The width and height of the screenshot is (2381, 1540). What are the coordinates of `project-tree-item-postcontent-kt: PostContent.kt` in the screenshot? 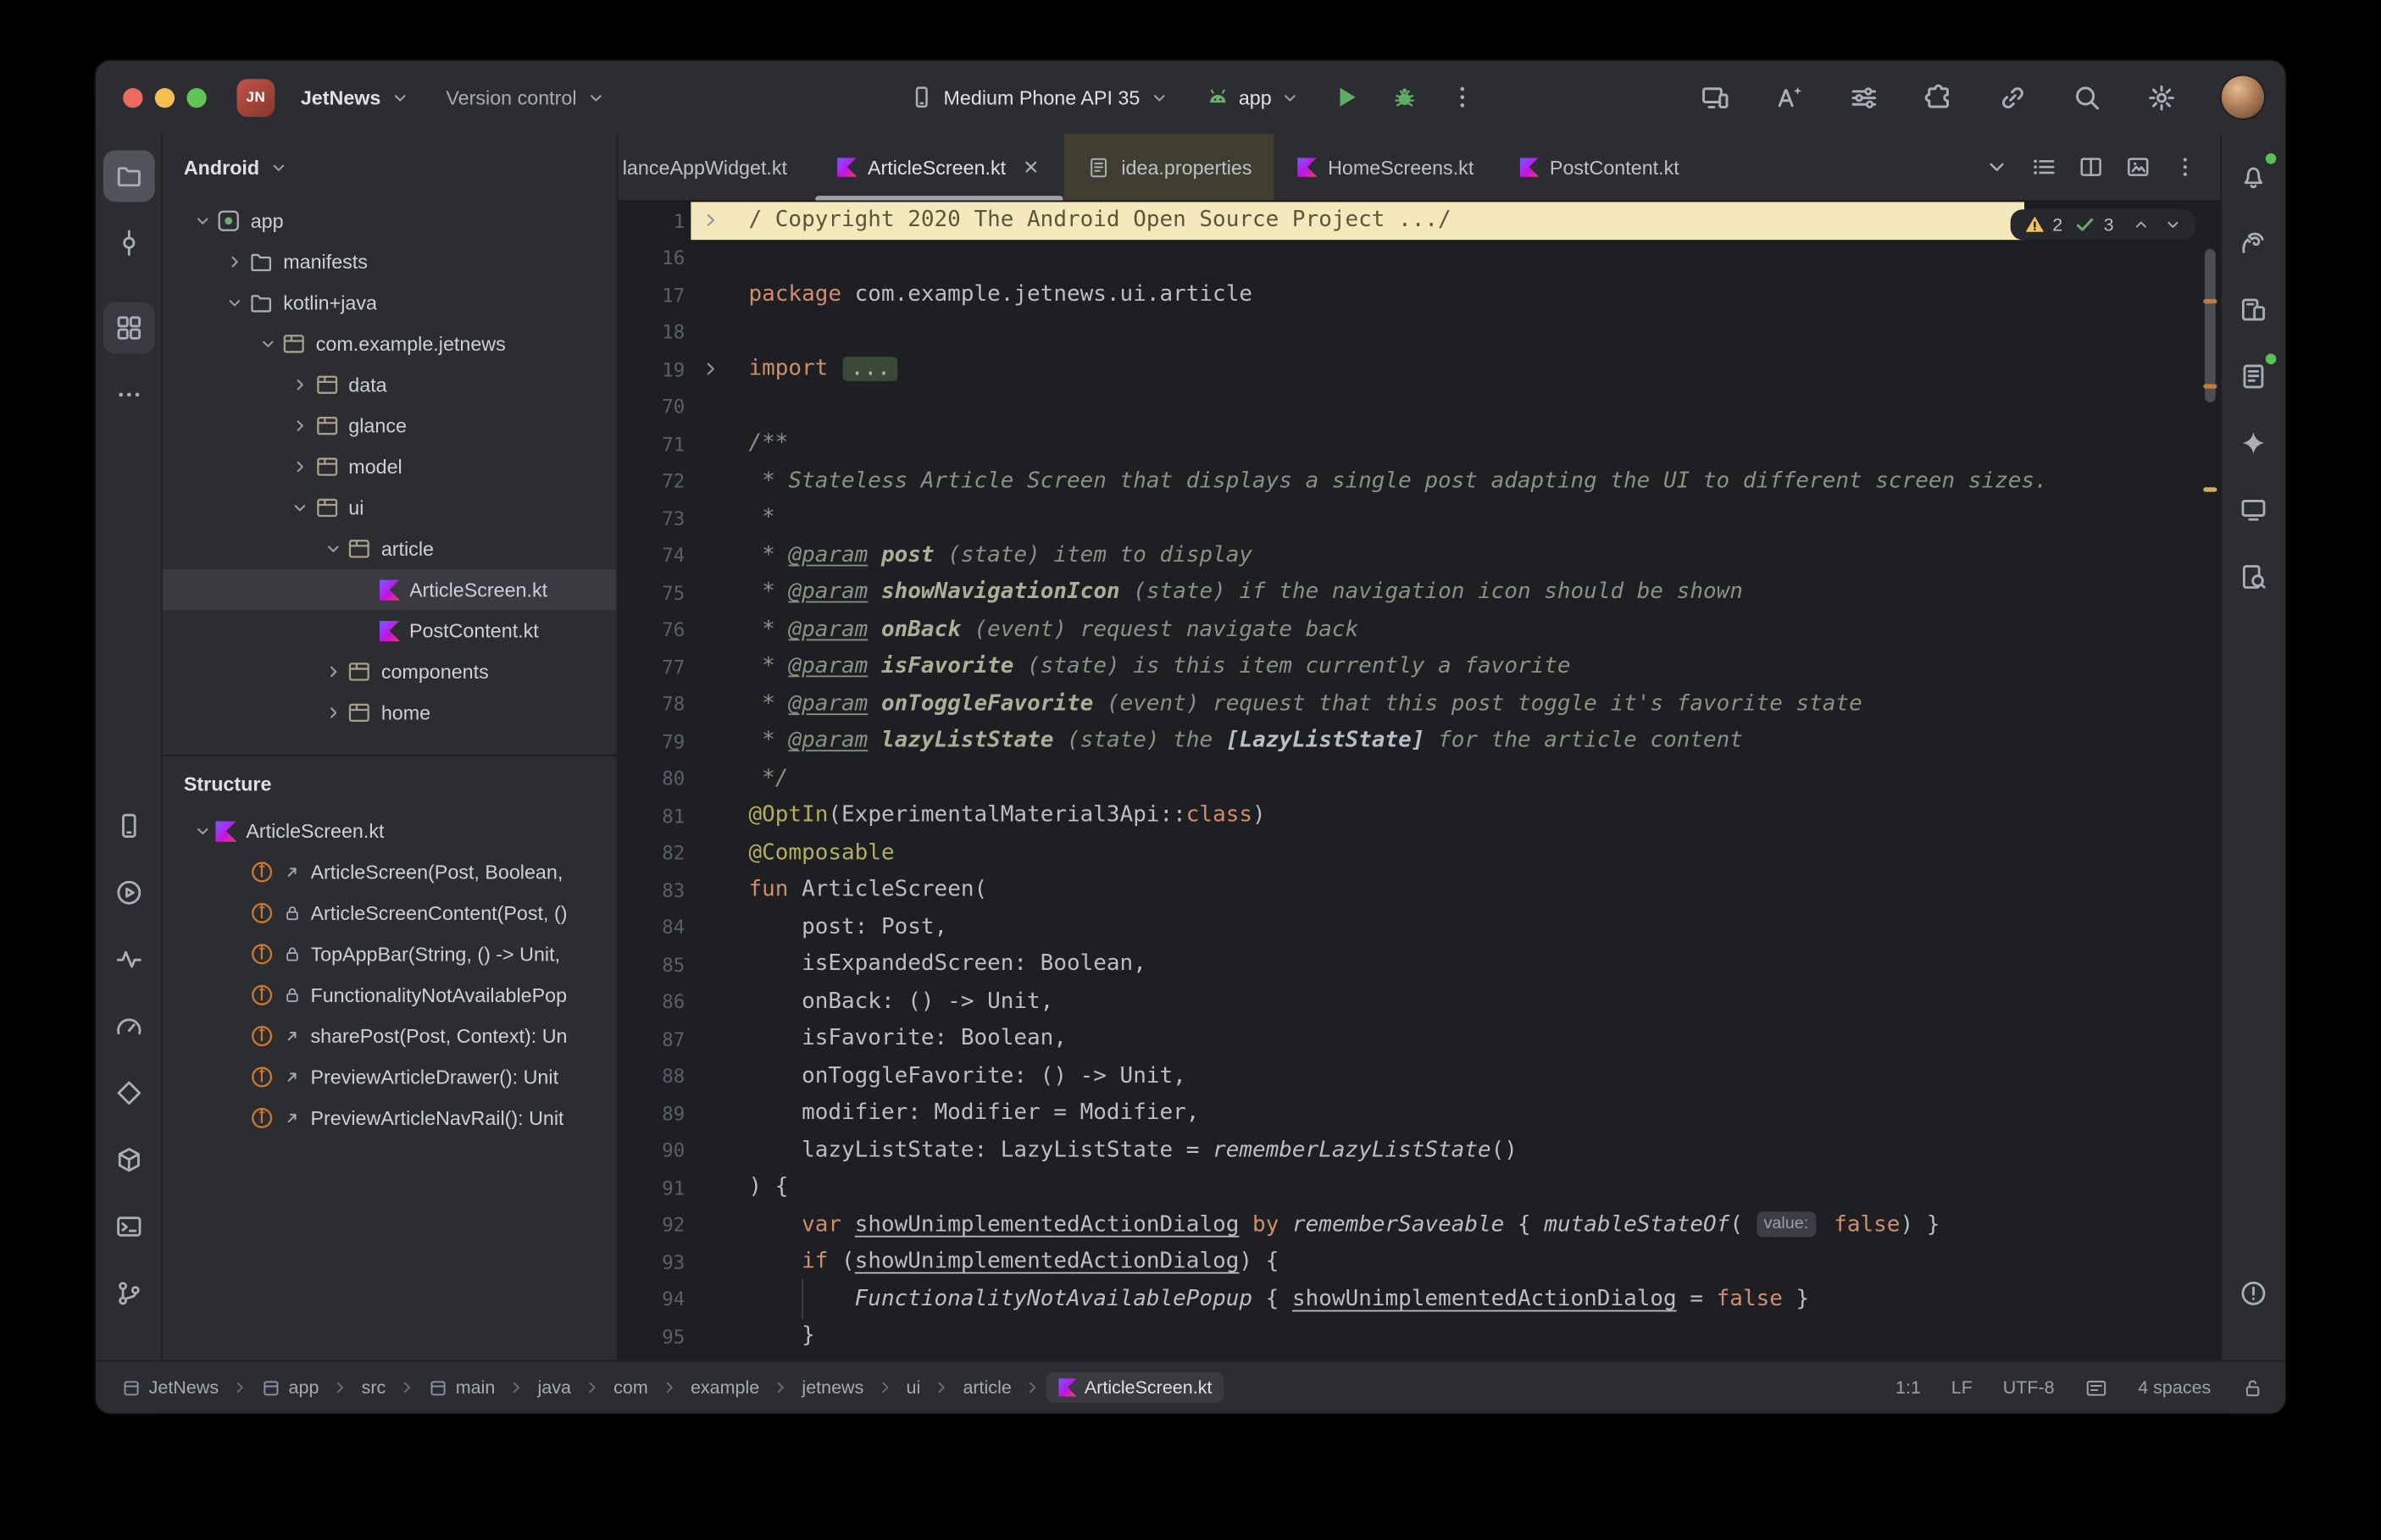 It's located at (390, 630).